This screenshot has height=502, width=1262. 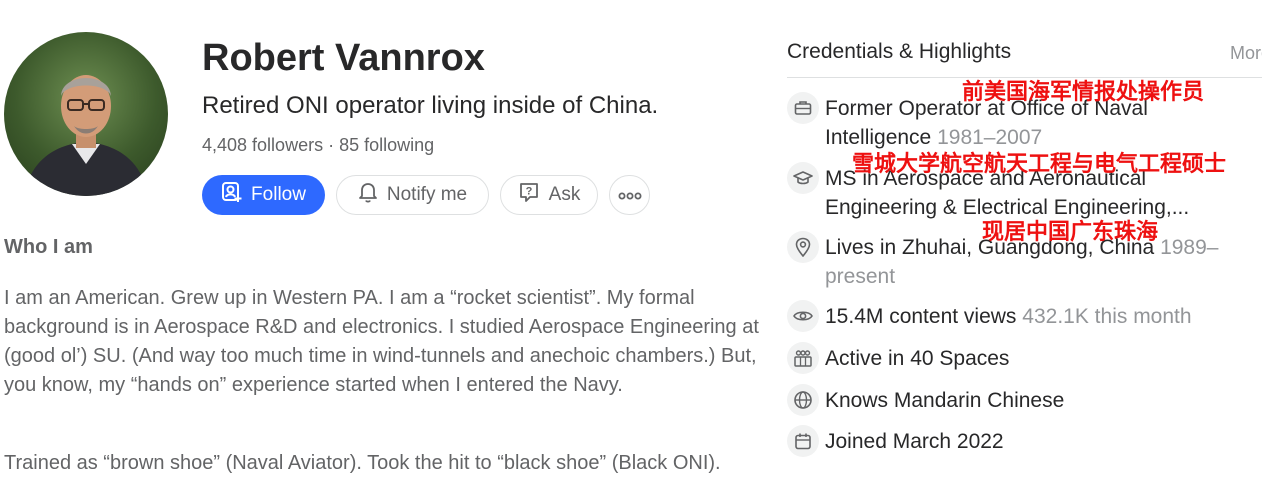 I want to click on notify-button: Notify me, so click(x=412, y=195).